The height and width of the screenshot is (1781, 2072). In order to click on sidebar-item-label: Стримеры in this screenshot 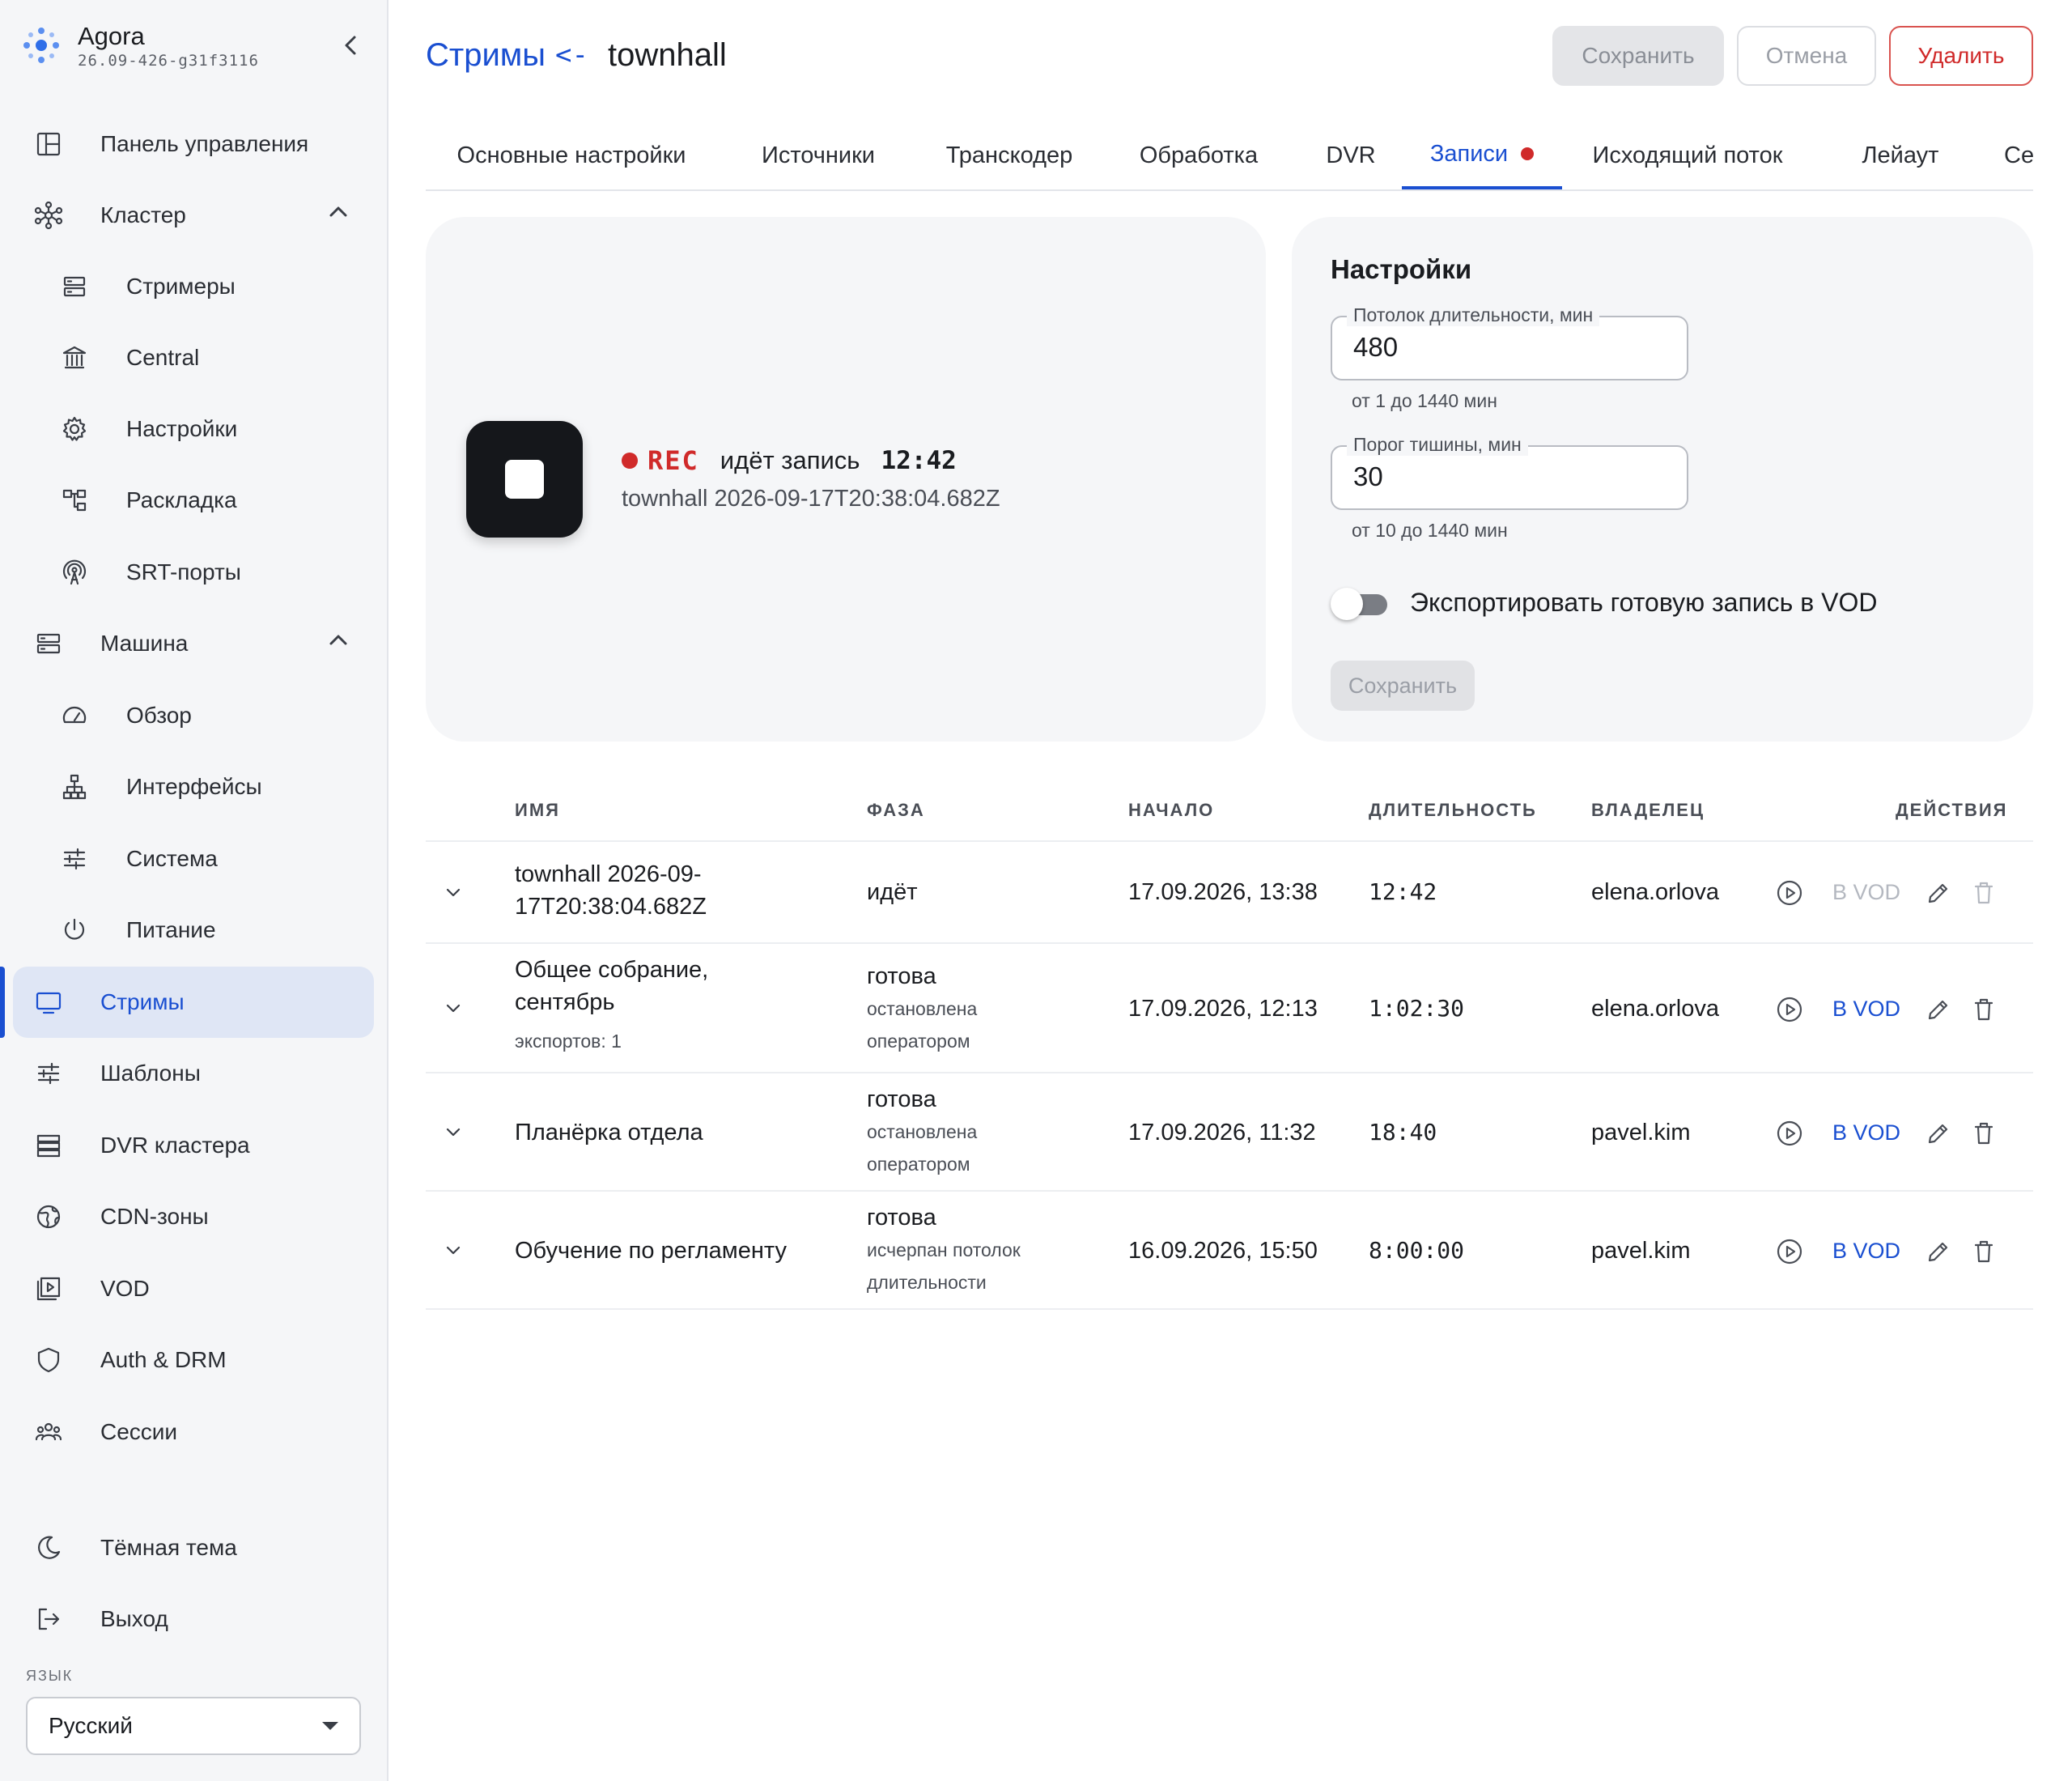, I will do `click(181, 287)`.